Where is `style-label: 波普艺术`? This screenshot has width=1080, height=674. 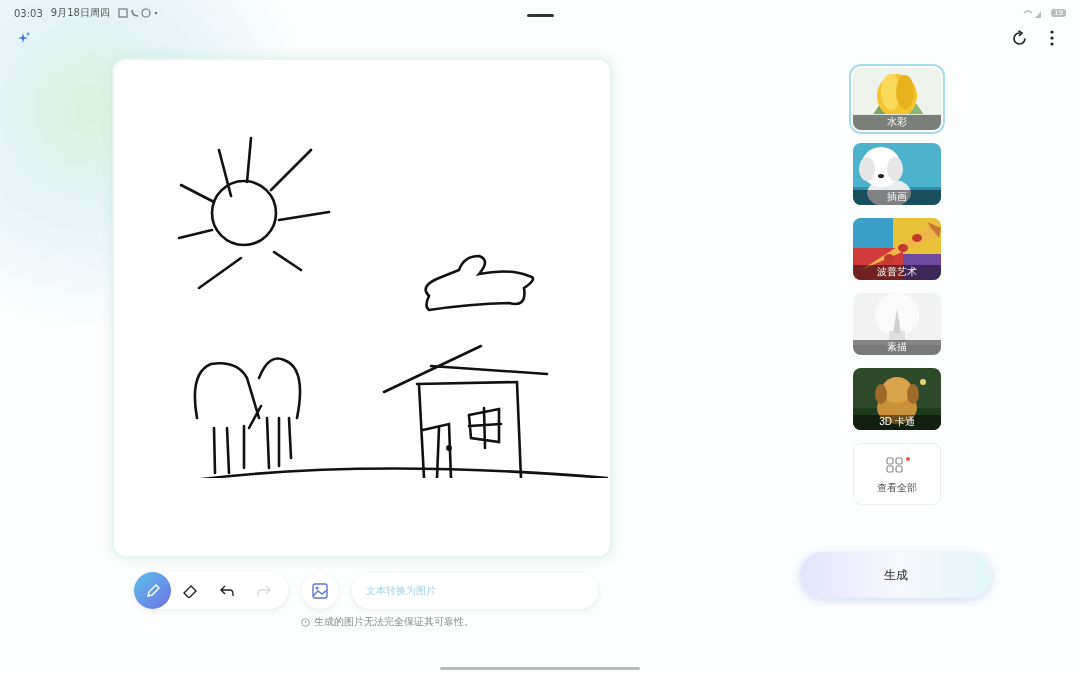
style-label: 波普艺术 is located at coordinates (897, 272).